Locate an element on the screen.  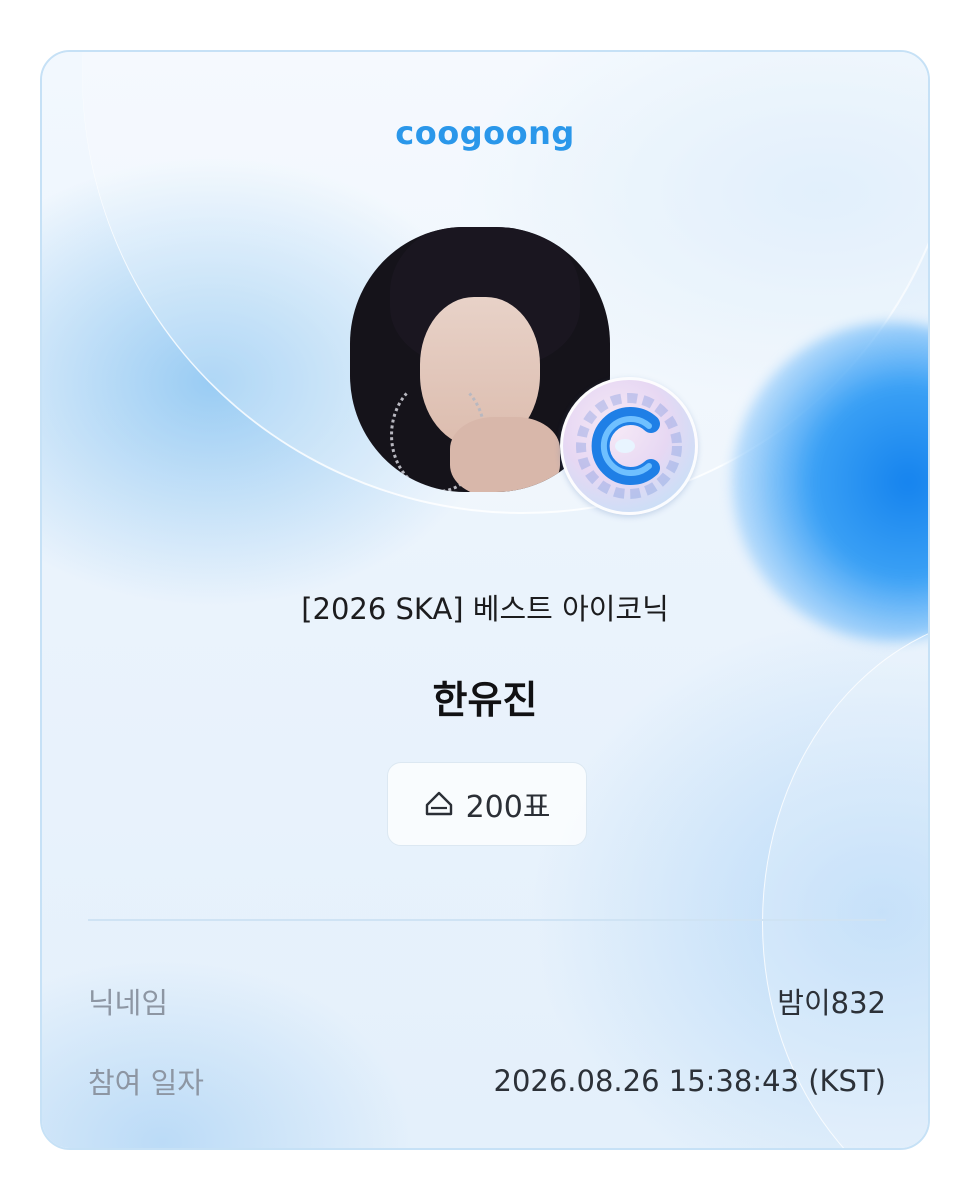
nickname-label: 닉네임 is located at coordinates (128, 1003).